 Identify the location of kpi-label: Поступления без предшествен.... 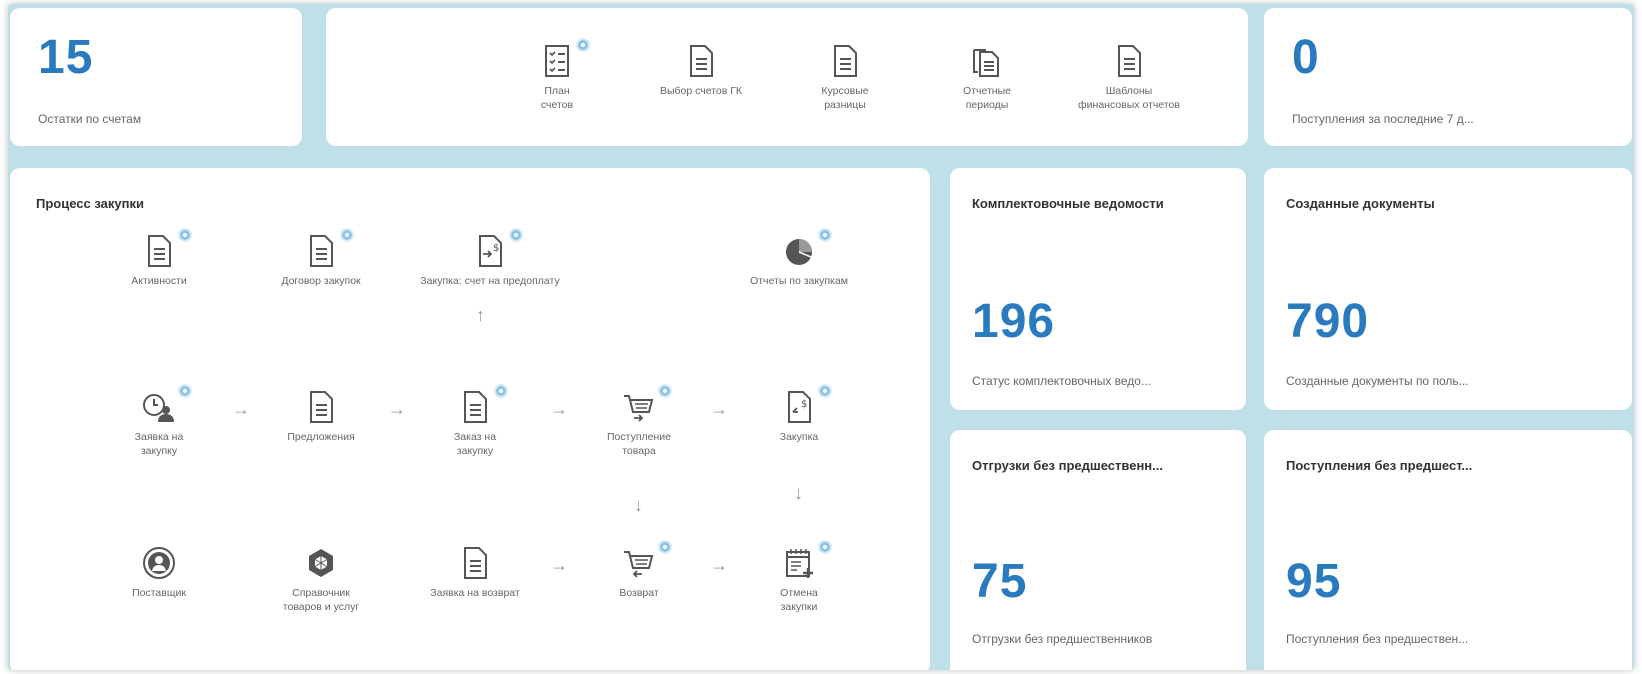
(1377, 639).